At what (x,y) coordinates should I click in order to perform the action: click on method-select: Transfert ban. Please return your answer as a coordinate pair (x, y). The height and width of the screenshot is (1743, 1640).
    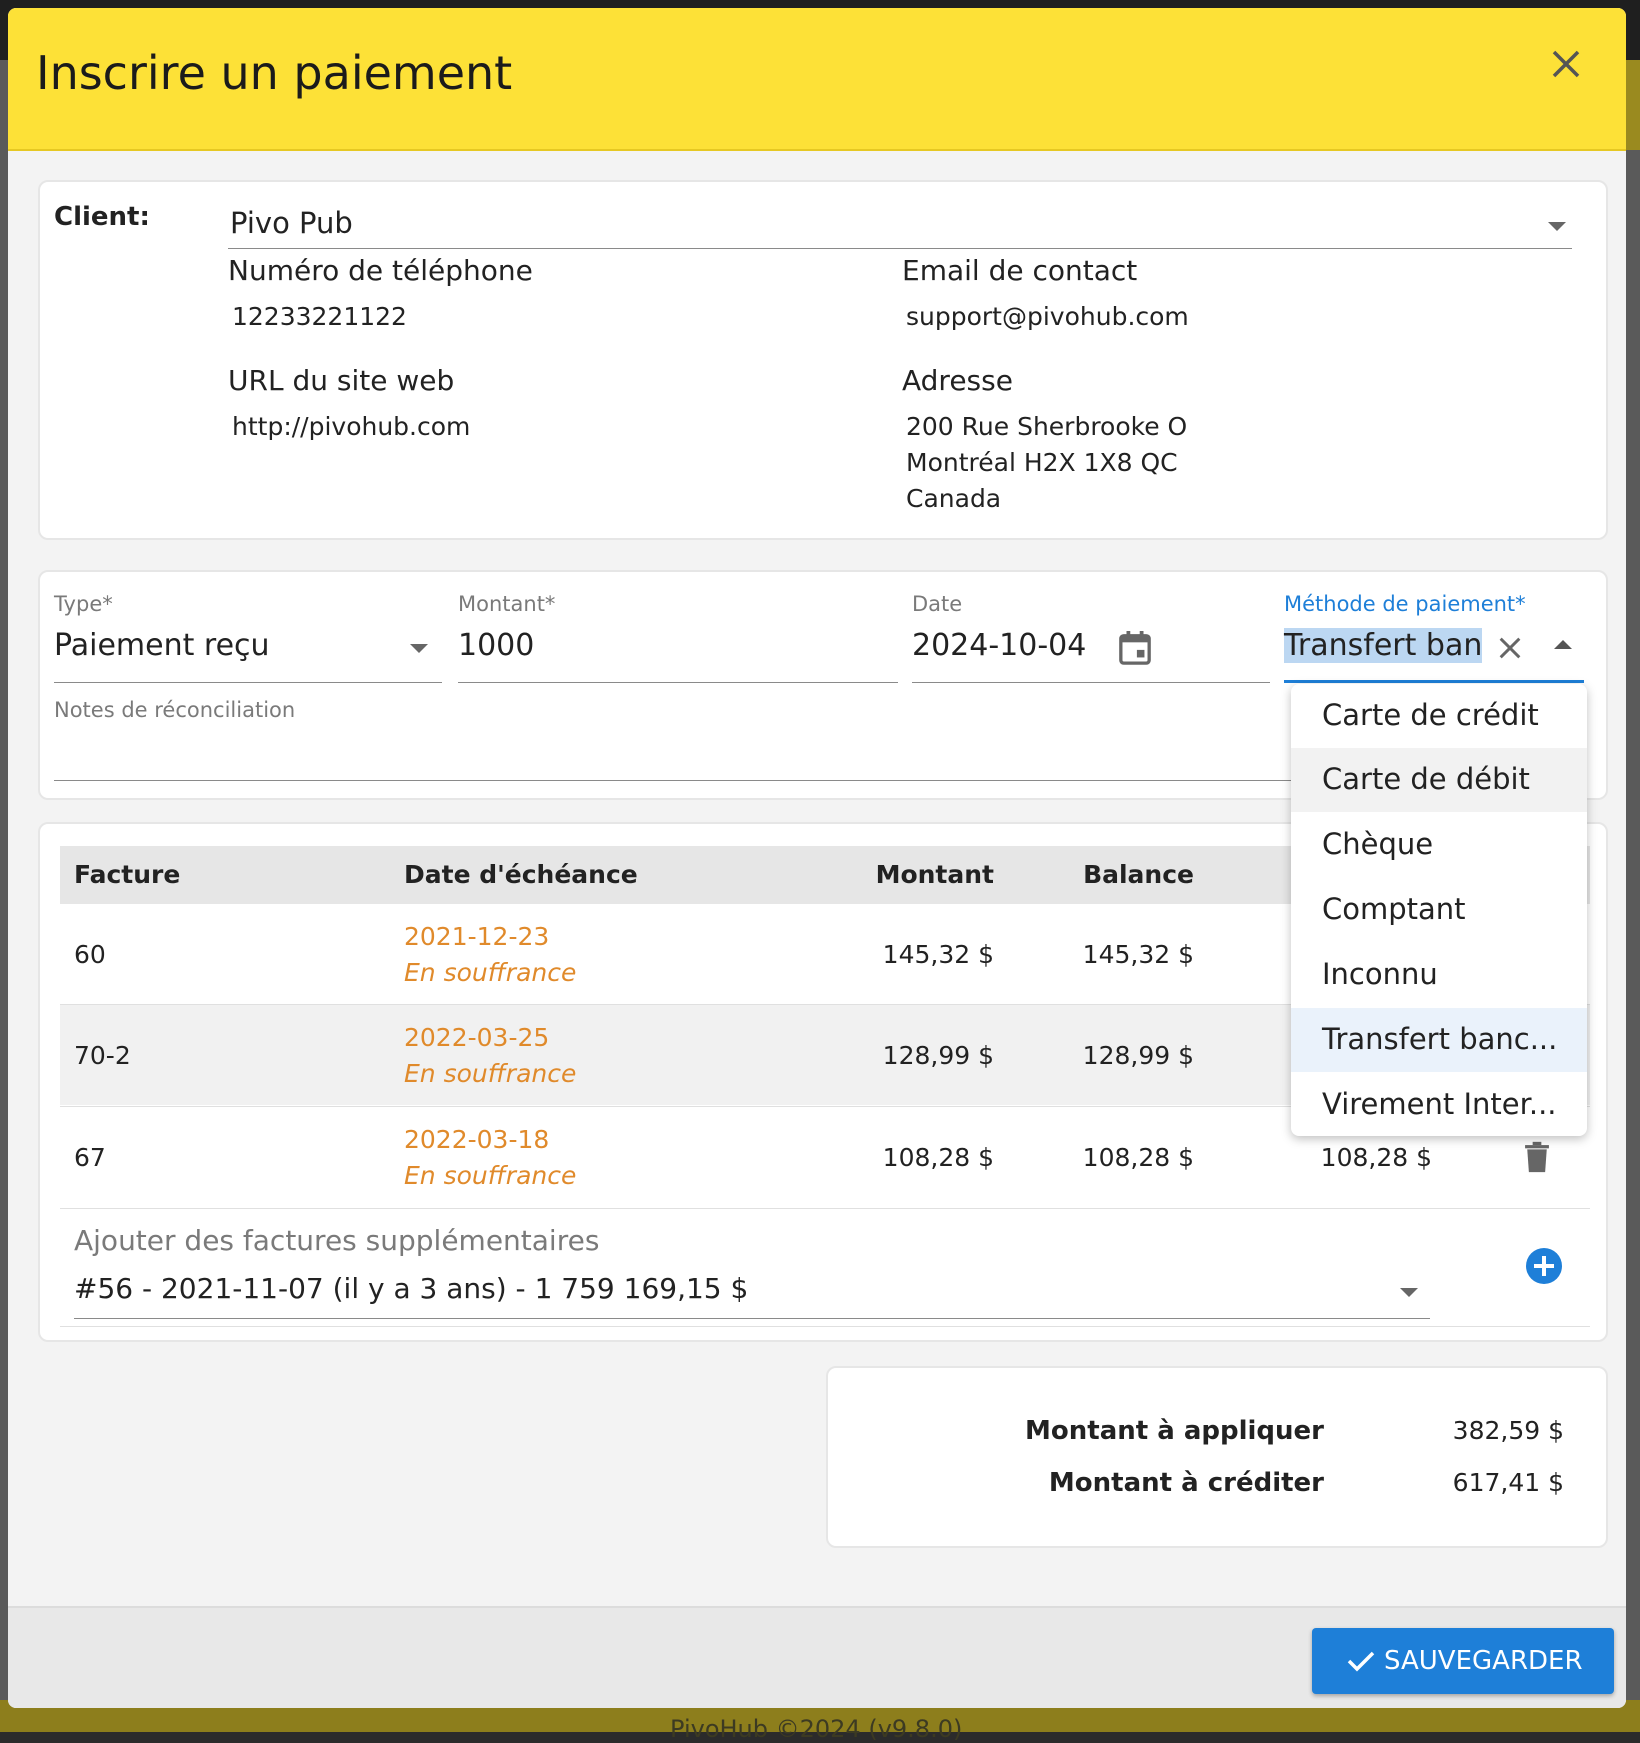
    Looking at the image, I should click on (1434, 648).